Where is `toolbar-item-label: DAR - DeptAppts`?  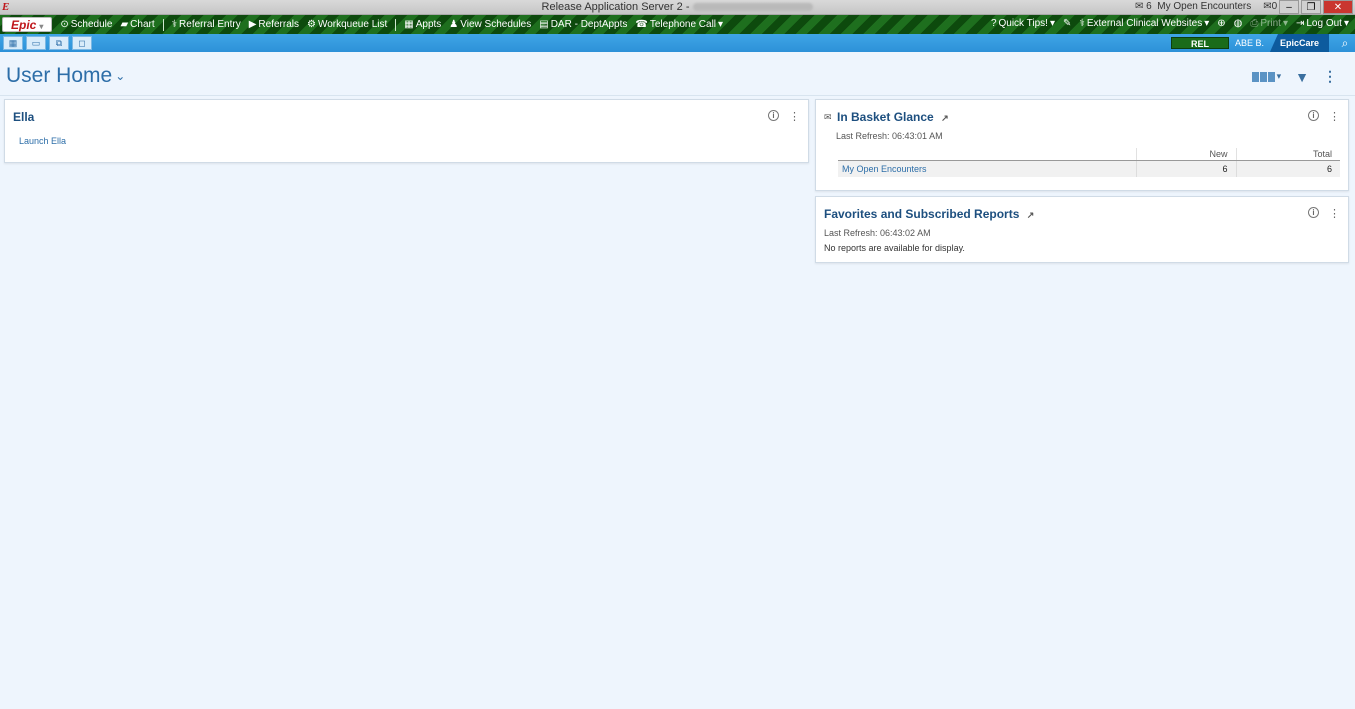 toolbar-item-label: DAR - DeptAppts is located at coordinates (589, 24).